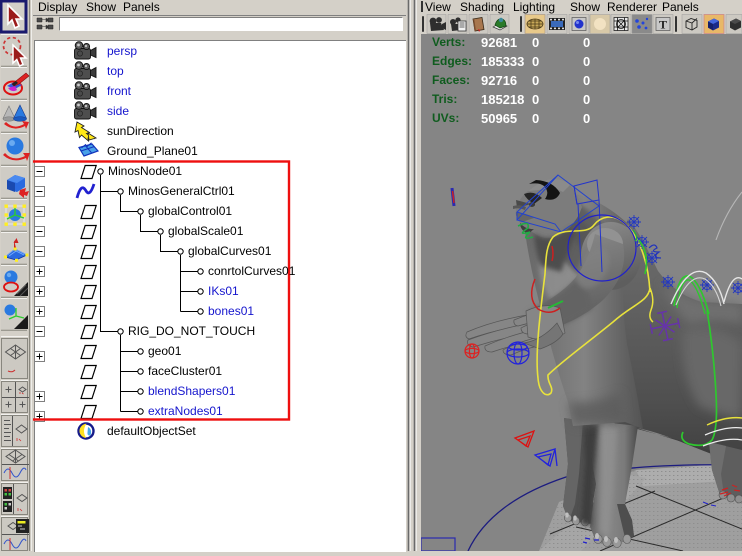  Describe the element at coordinates (663, 25) in the screenshot. I see `svg-text: T` at that location.